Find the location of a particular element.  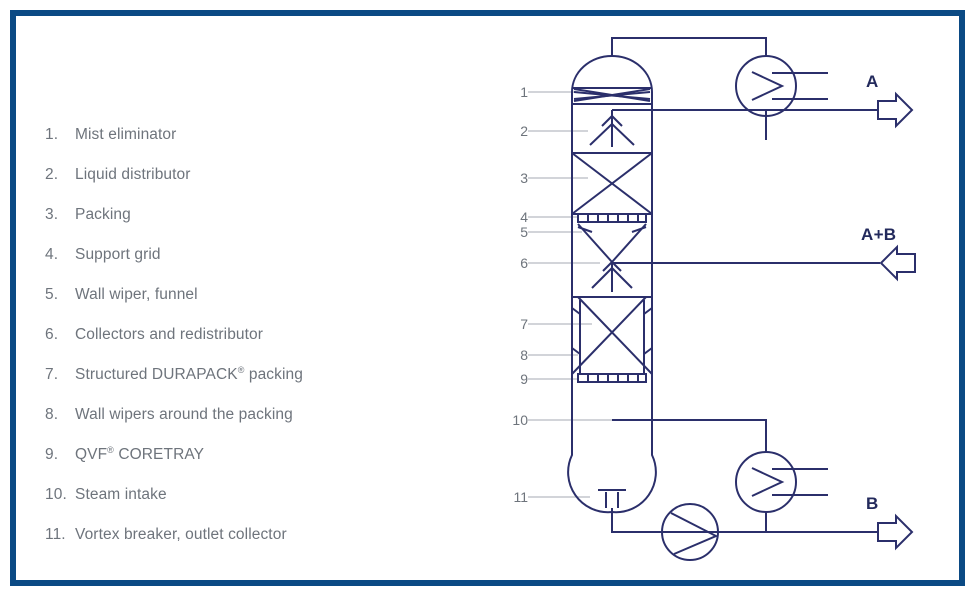

list-item-label: QVF® CORETRAY is located at coordinates (140, 453).